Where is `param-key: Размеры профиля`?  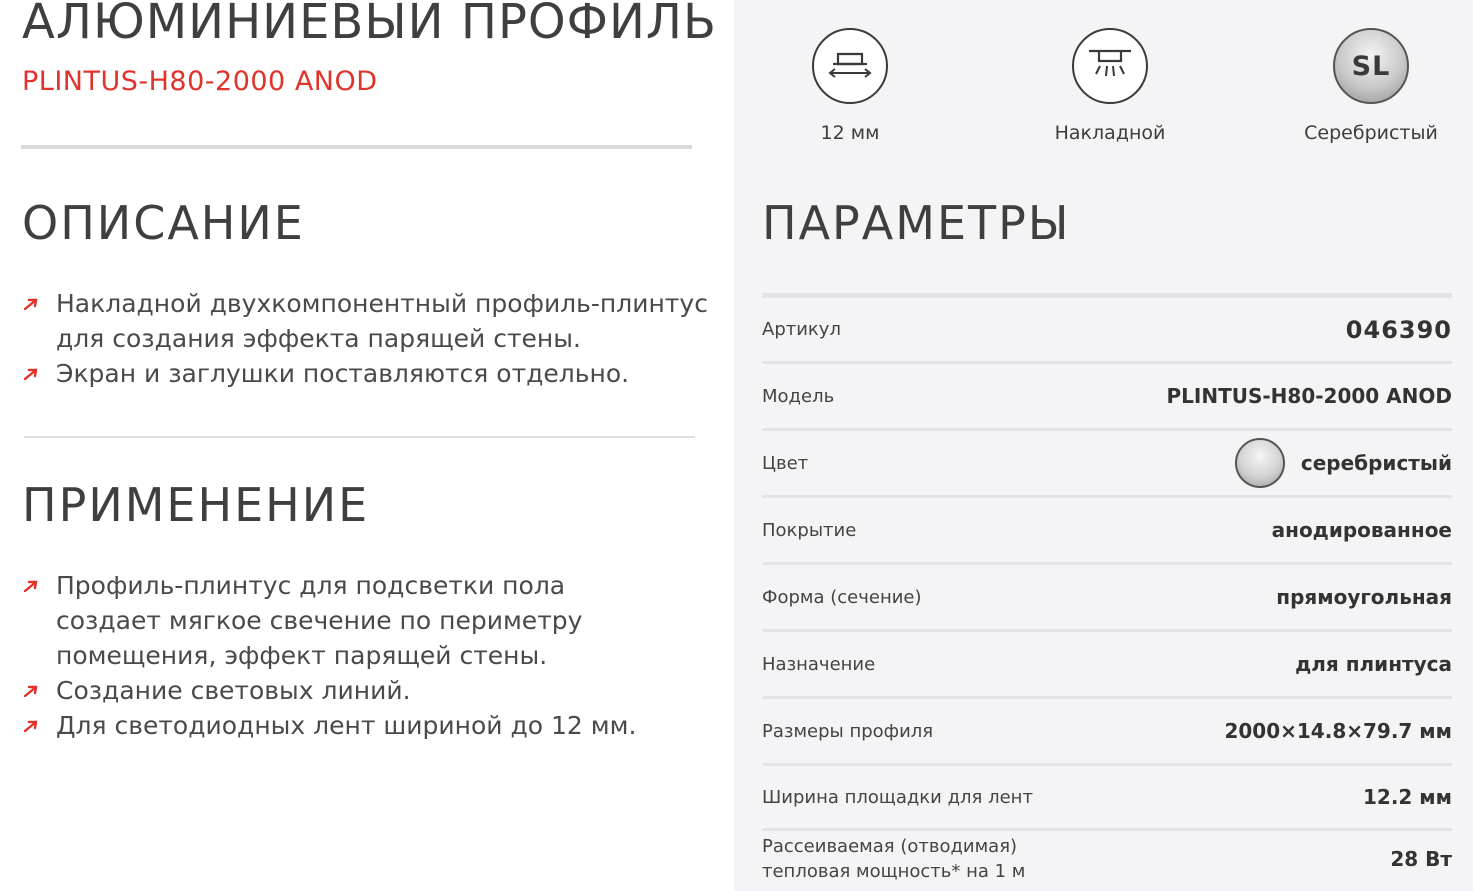 param-key: Размеры профиля is located at coordinates (848, 731).